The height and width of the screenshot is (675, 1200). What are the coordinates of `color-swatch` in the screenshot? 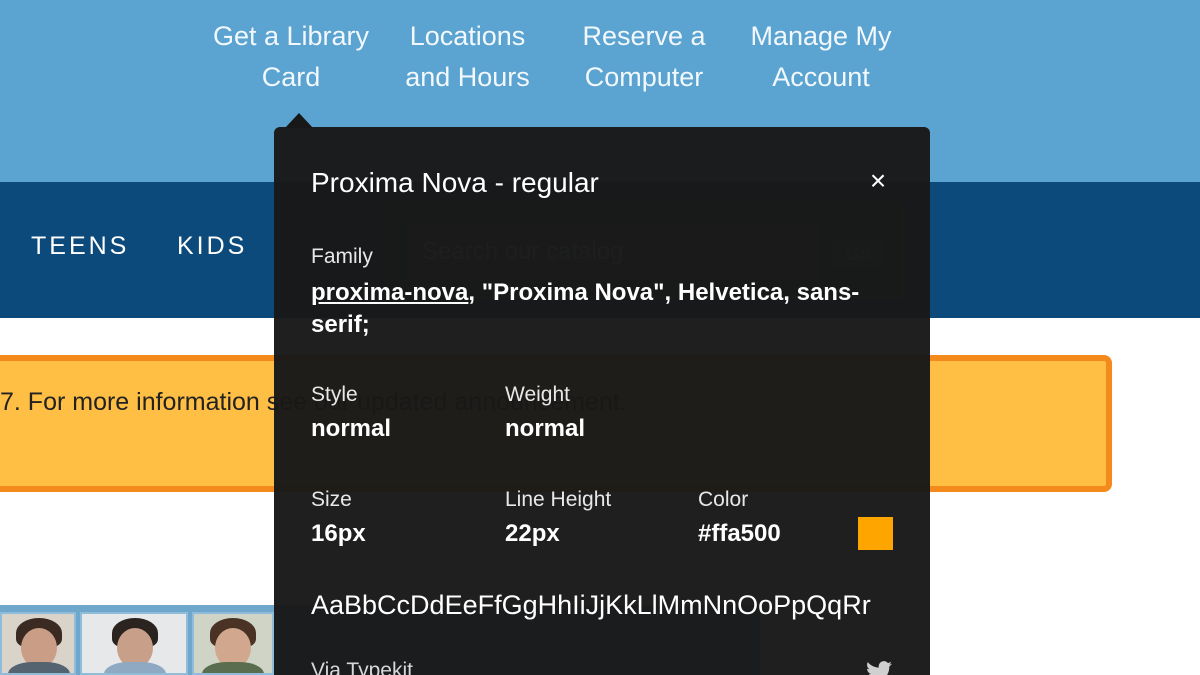 It's located at (875, 533).